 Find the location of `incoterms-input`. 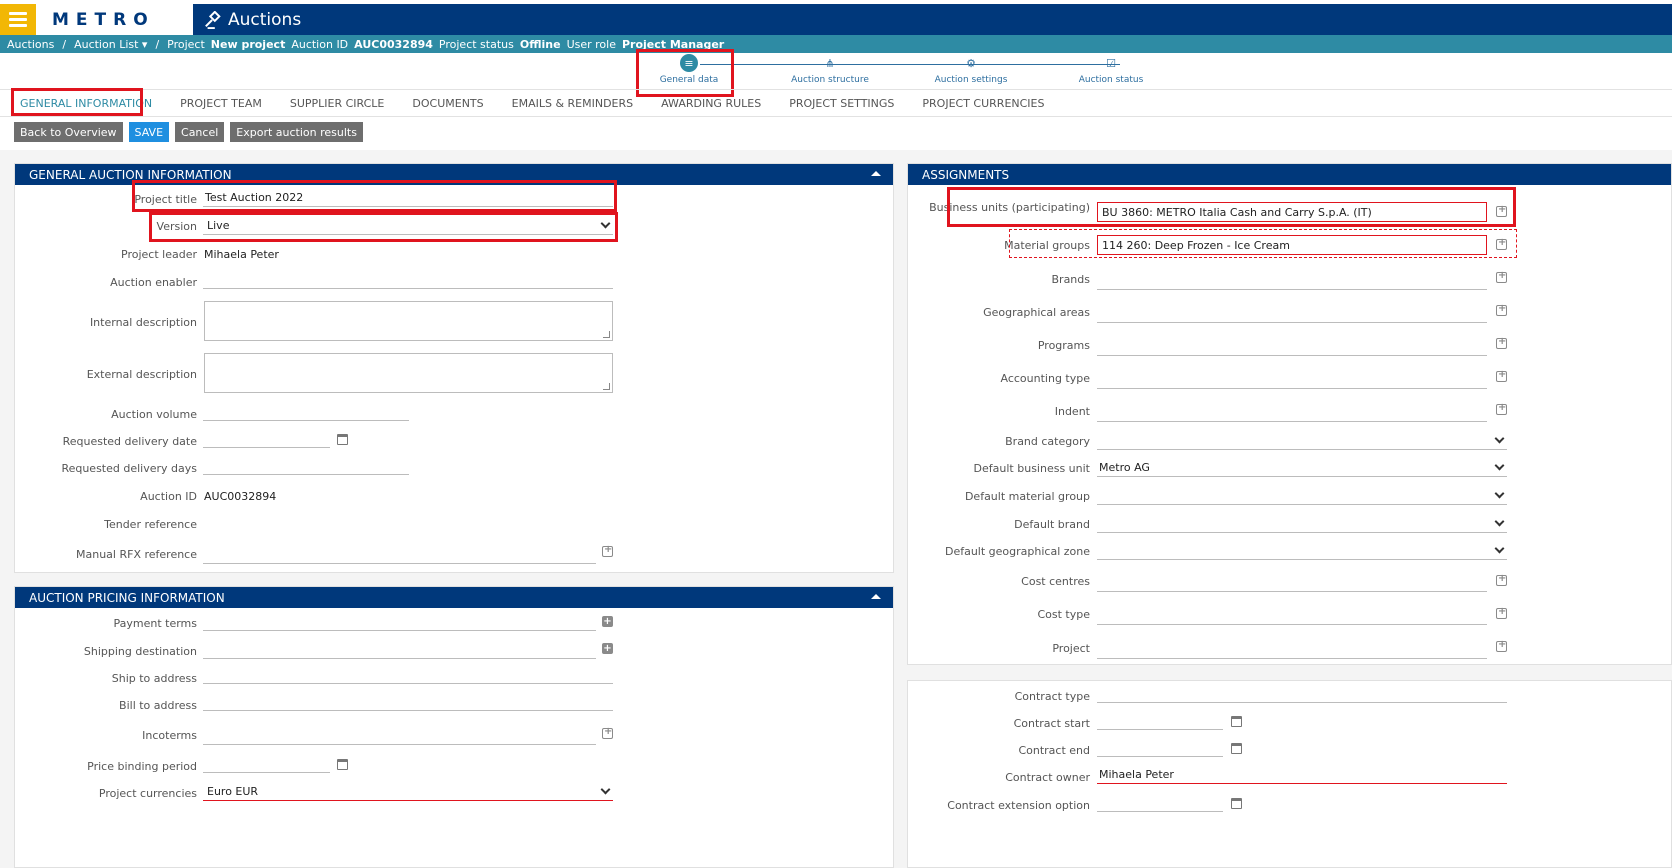

incoterms-input is located at coordinates (399, 736).